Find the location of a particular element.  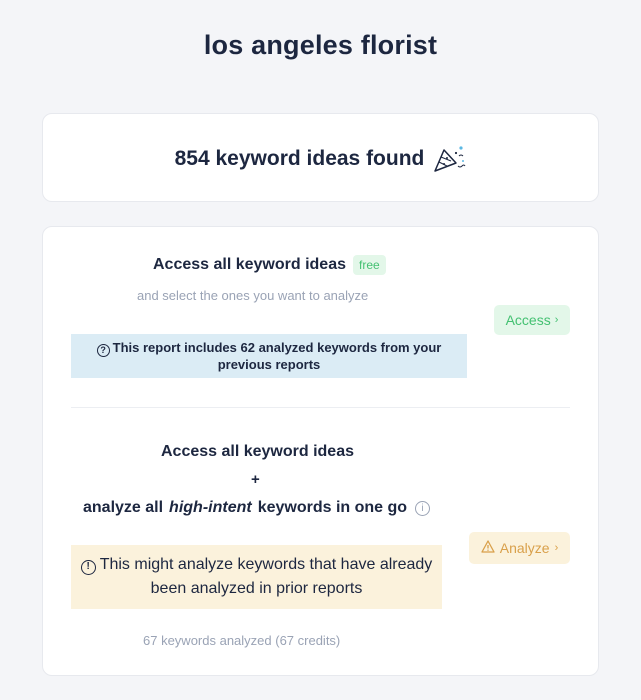

info-icon: i is located at coordinates (423, 508).